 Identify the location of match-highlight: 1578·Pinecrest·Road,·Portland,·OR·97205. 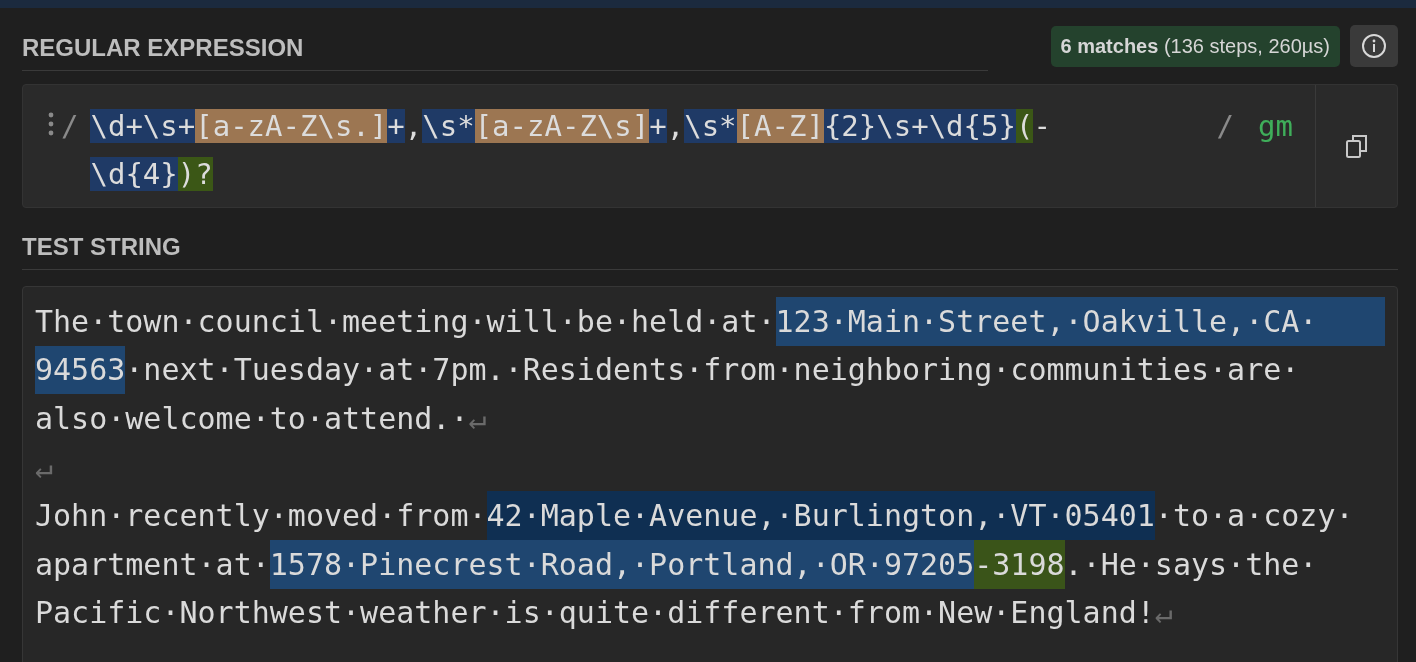
(622, 564).